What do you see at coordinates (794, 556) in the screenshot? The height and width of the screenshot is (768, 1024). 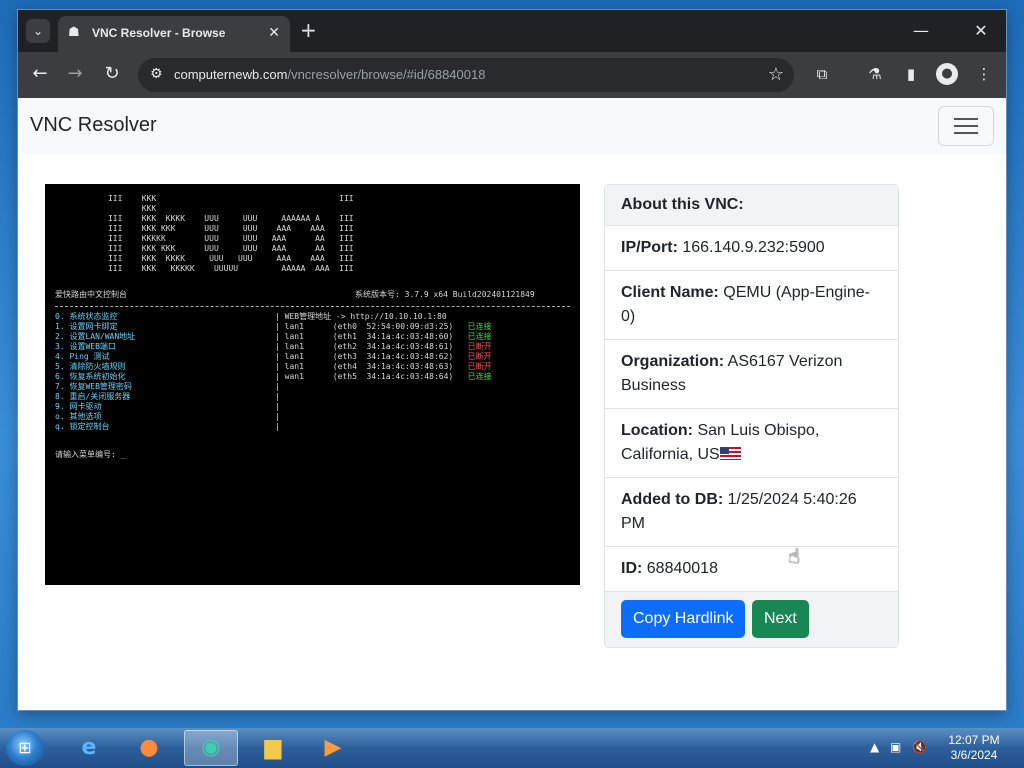 I see `hand-cursor-icon: ☝` at bounding box center [794, 556].